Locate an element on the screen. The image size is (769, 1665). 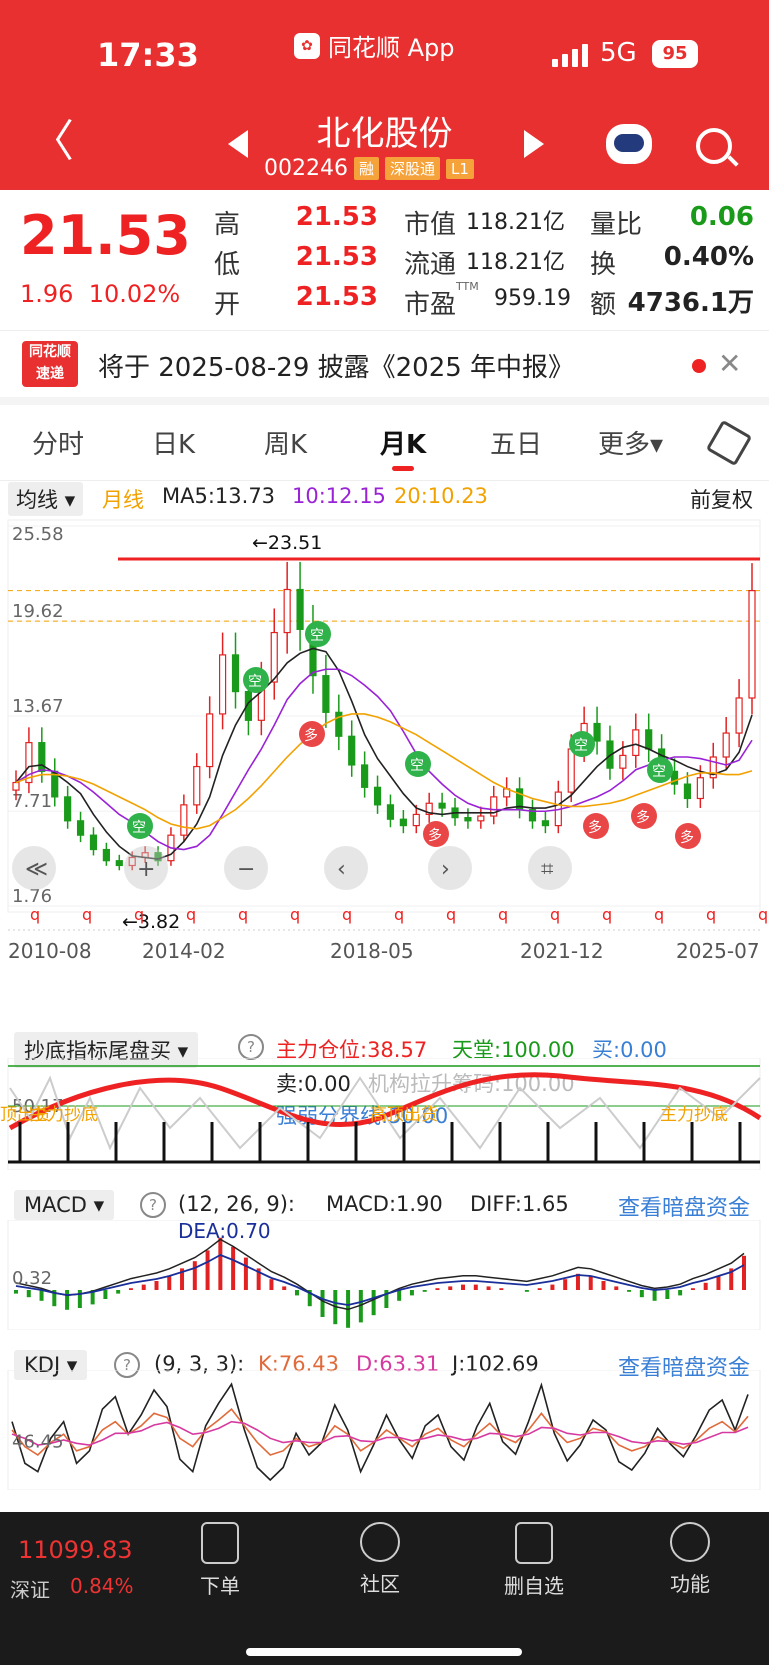
pe-value: 959.19 is located at coordinates (532, 298).